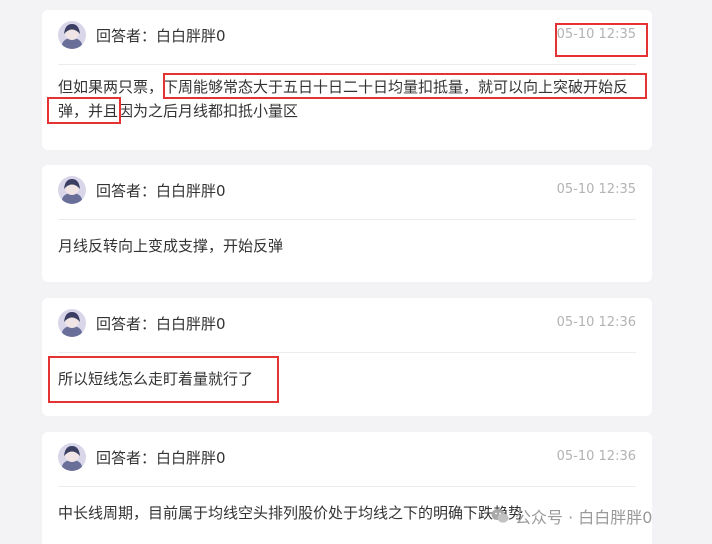 The width and height of the screenshot is (712, 544). What do you see at coordinates (500, 516) in the screenshot?
I see `wechat-icon` at bounding box center [500, 516].